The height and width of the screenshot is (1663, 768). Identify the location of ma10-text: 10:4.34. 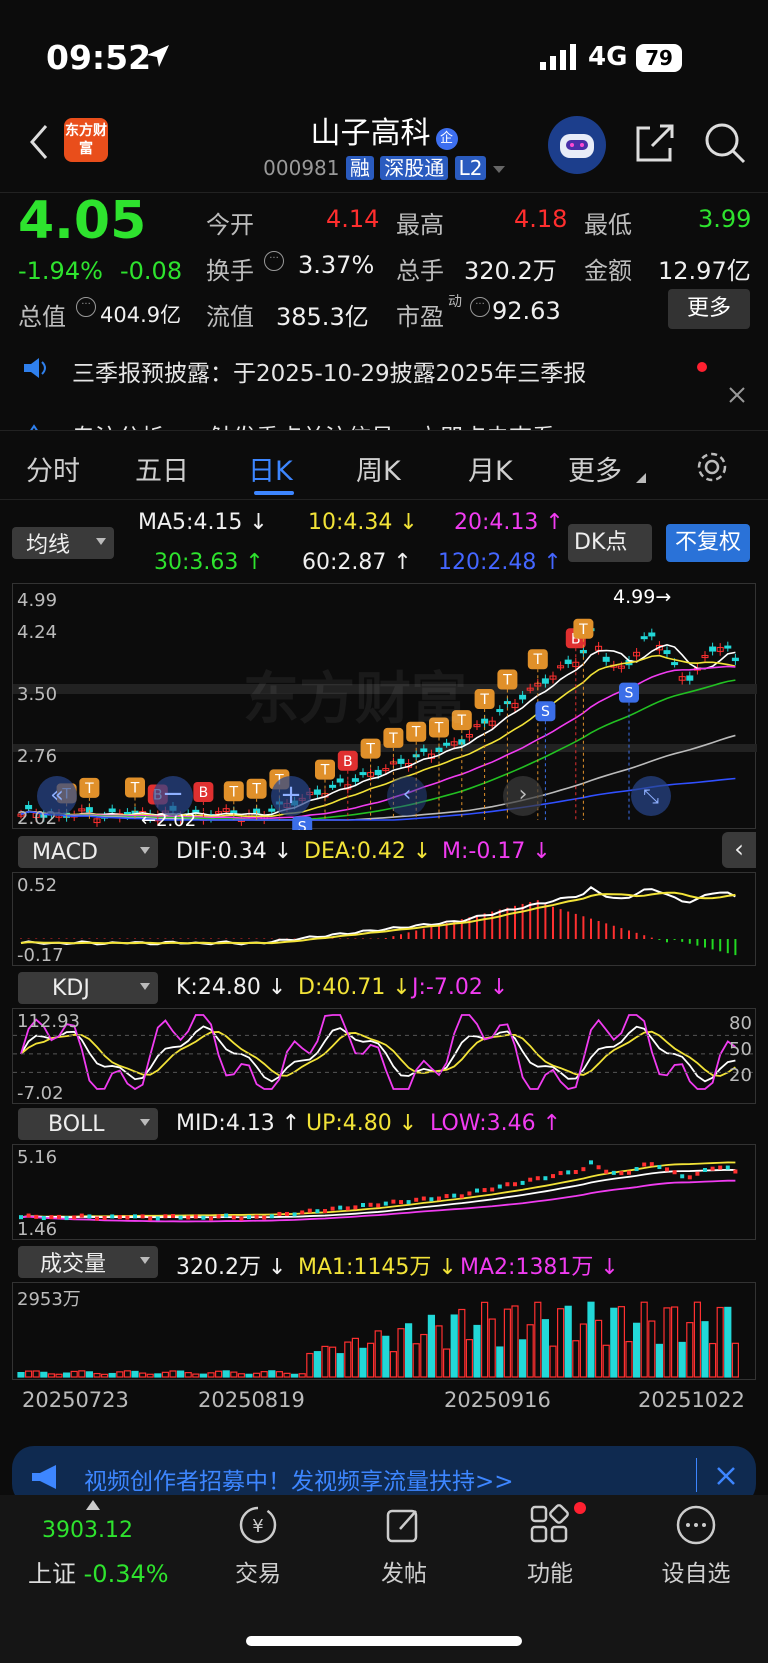
(350, 522).